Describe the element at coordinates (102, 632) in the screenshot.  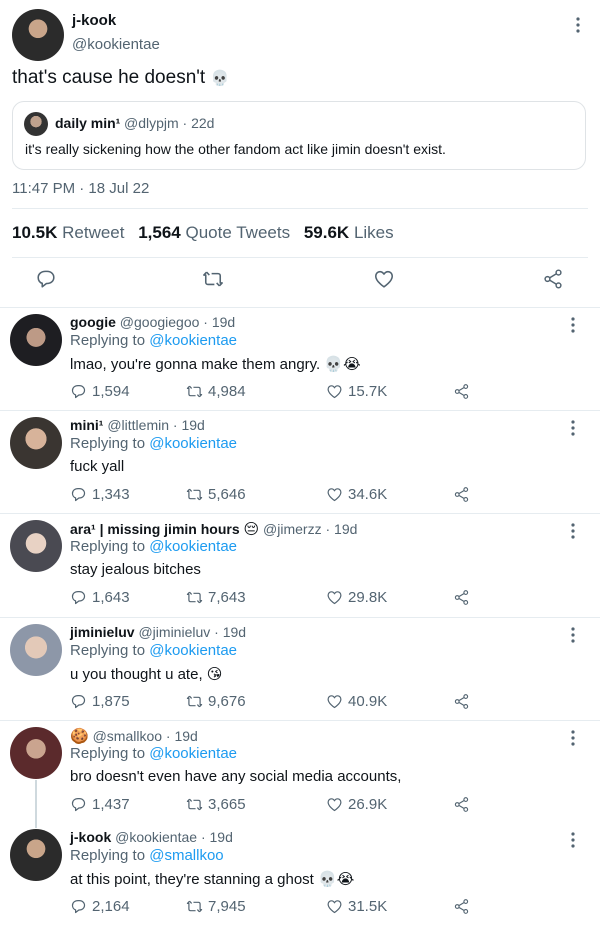
I see `reply-author-name: jiminieluv` at that location.